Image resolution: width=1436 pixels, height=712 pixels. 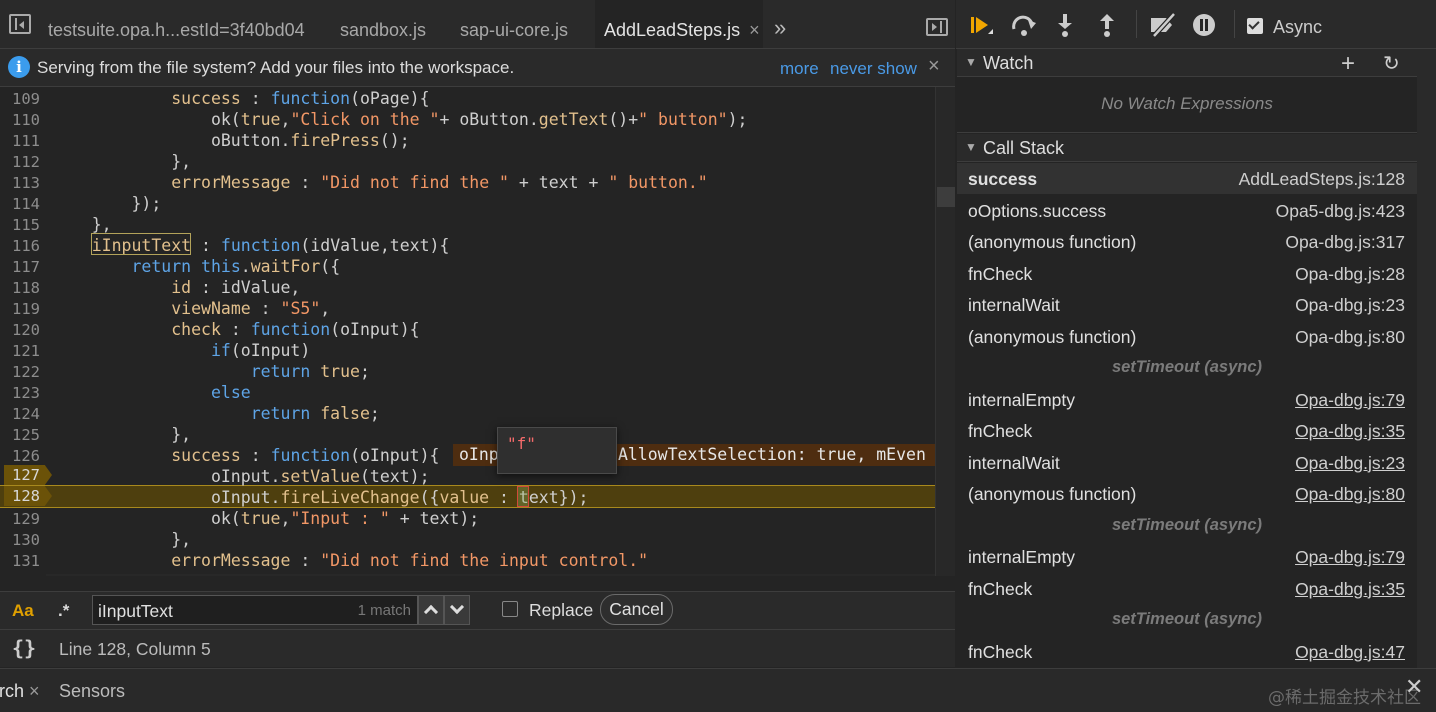 What do you see at coordinates (945, 331) in the screenshot?
I see `vertical-scrollbar` at bounding box center [945, 331].